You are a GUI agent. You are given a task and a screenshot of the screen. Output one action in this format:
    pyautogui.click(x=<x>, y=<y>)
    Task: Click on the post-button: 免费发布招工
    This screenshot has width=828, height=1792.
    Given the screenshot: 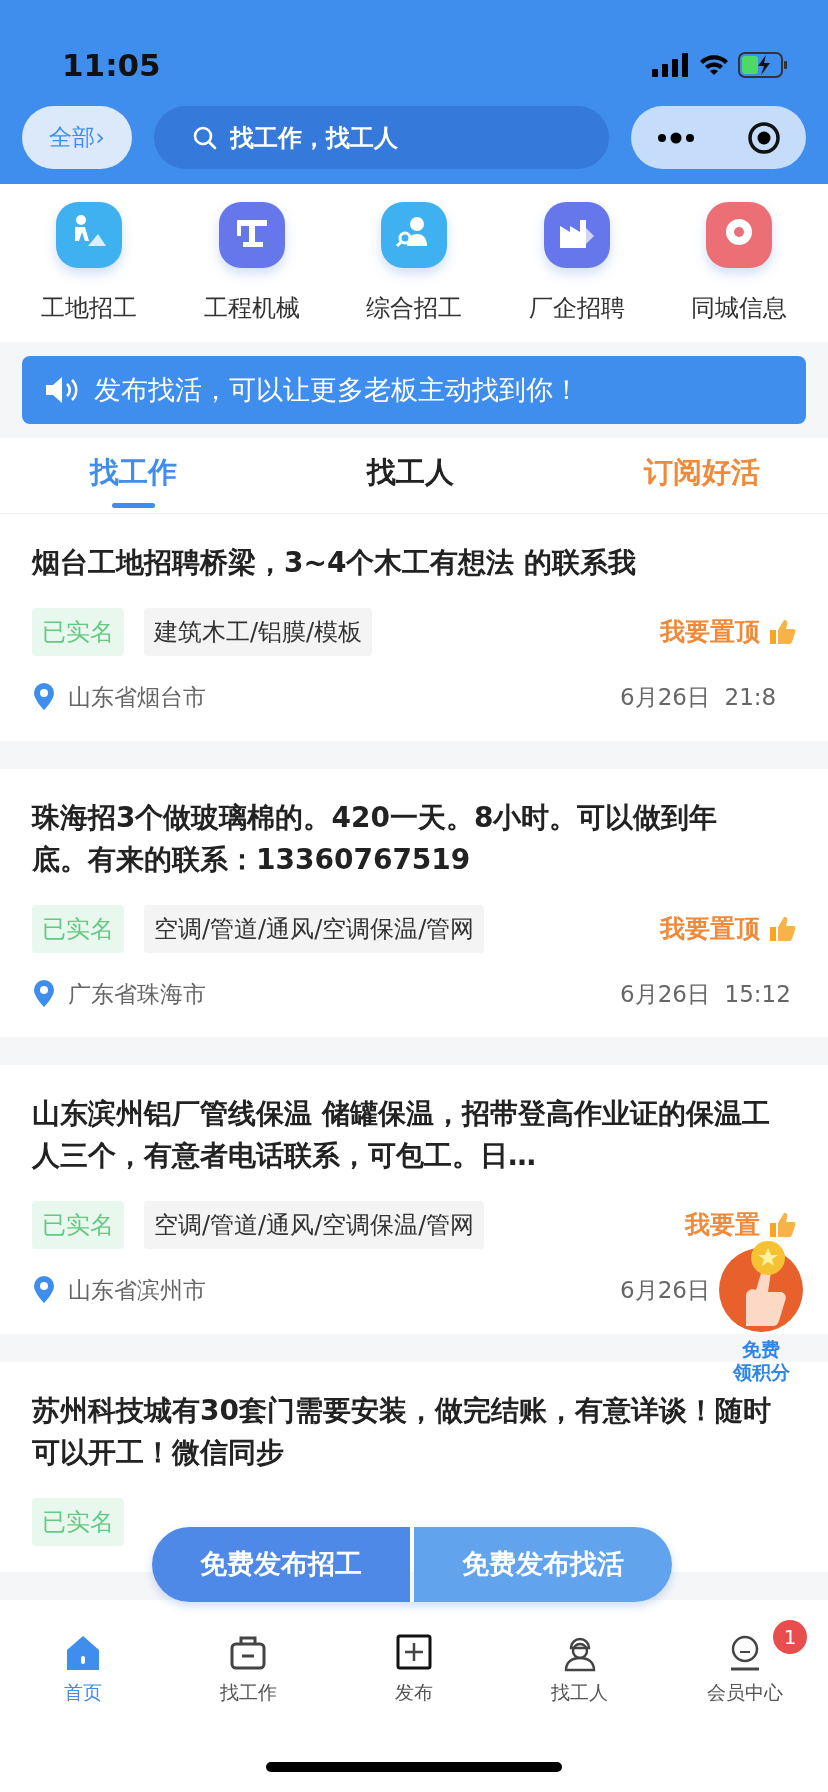 What is the action you would take?
    pyautogui.click(x=281, y=1564)
    